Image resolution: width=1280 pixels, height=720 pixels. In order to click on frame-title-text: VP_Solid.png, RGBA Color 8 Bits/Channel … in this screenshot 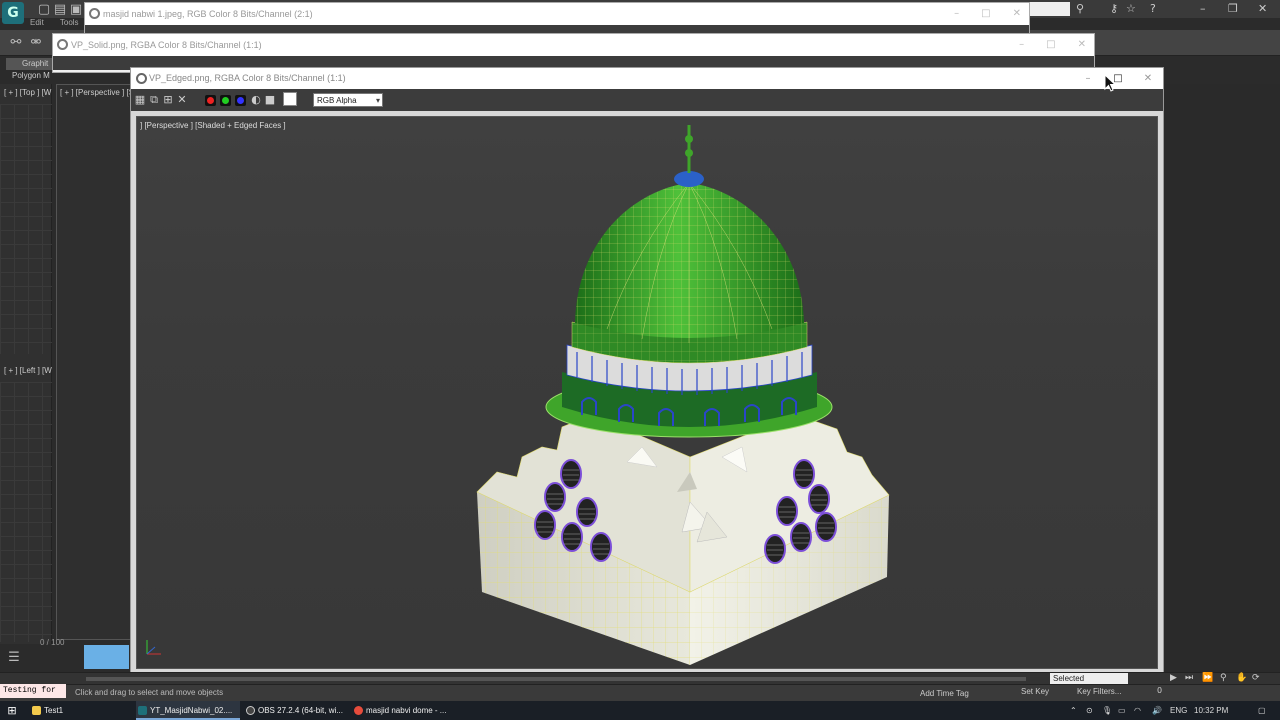, I will do `click(166, 45)`.